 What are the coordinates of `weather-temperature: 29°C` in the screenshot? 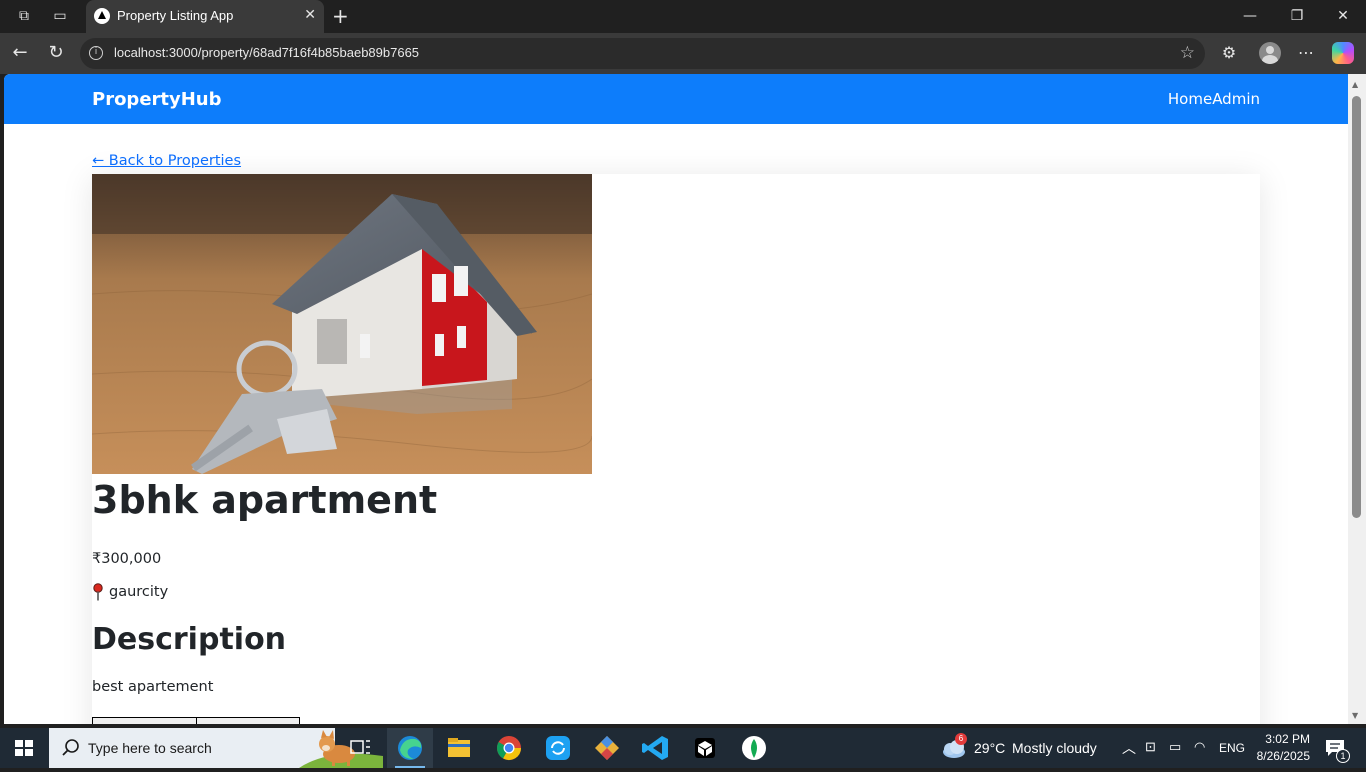 It's located at (990, 748).